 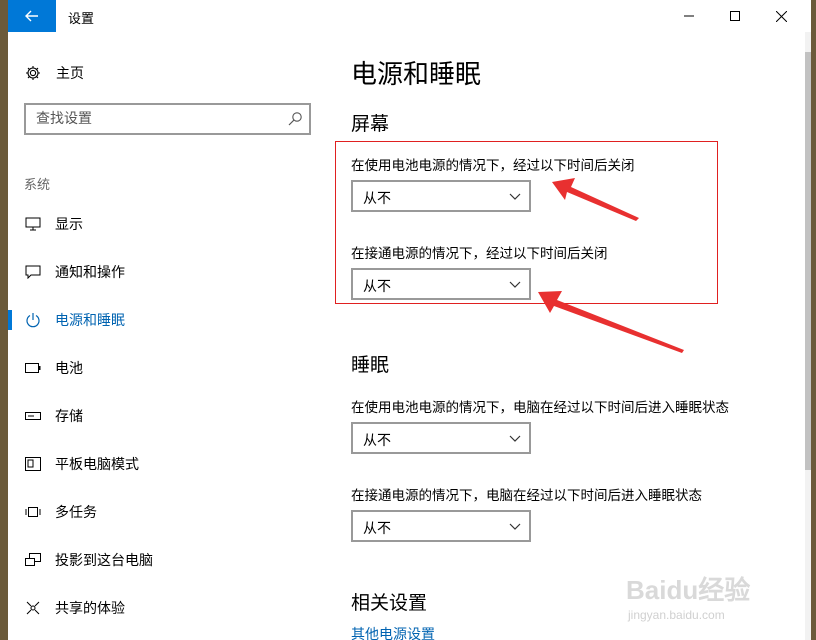 I want to click on monitor-icon, so click(x=33, y=224).